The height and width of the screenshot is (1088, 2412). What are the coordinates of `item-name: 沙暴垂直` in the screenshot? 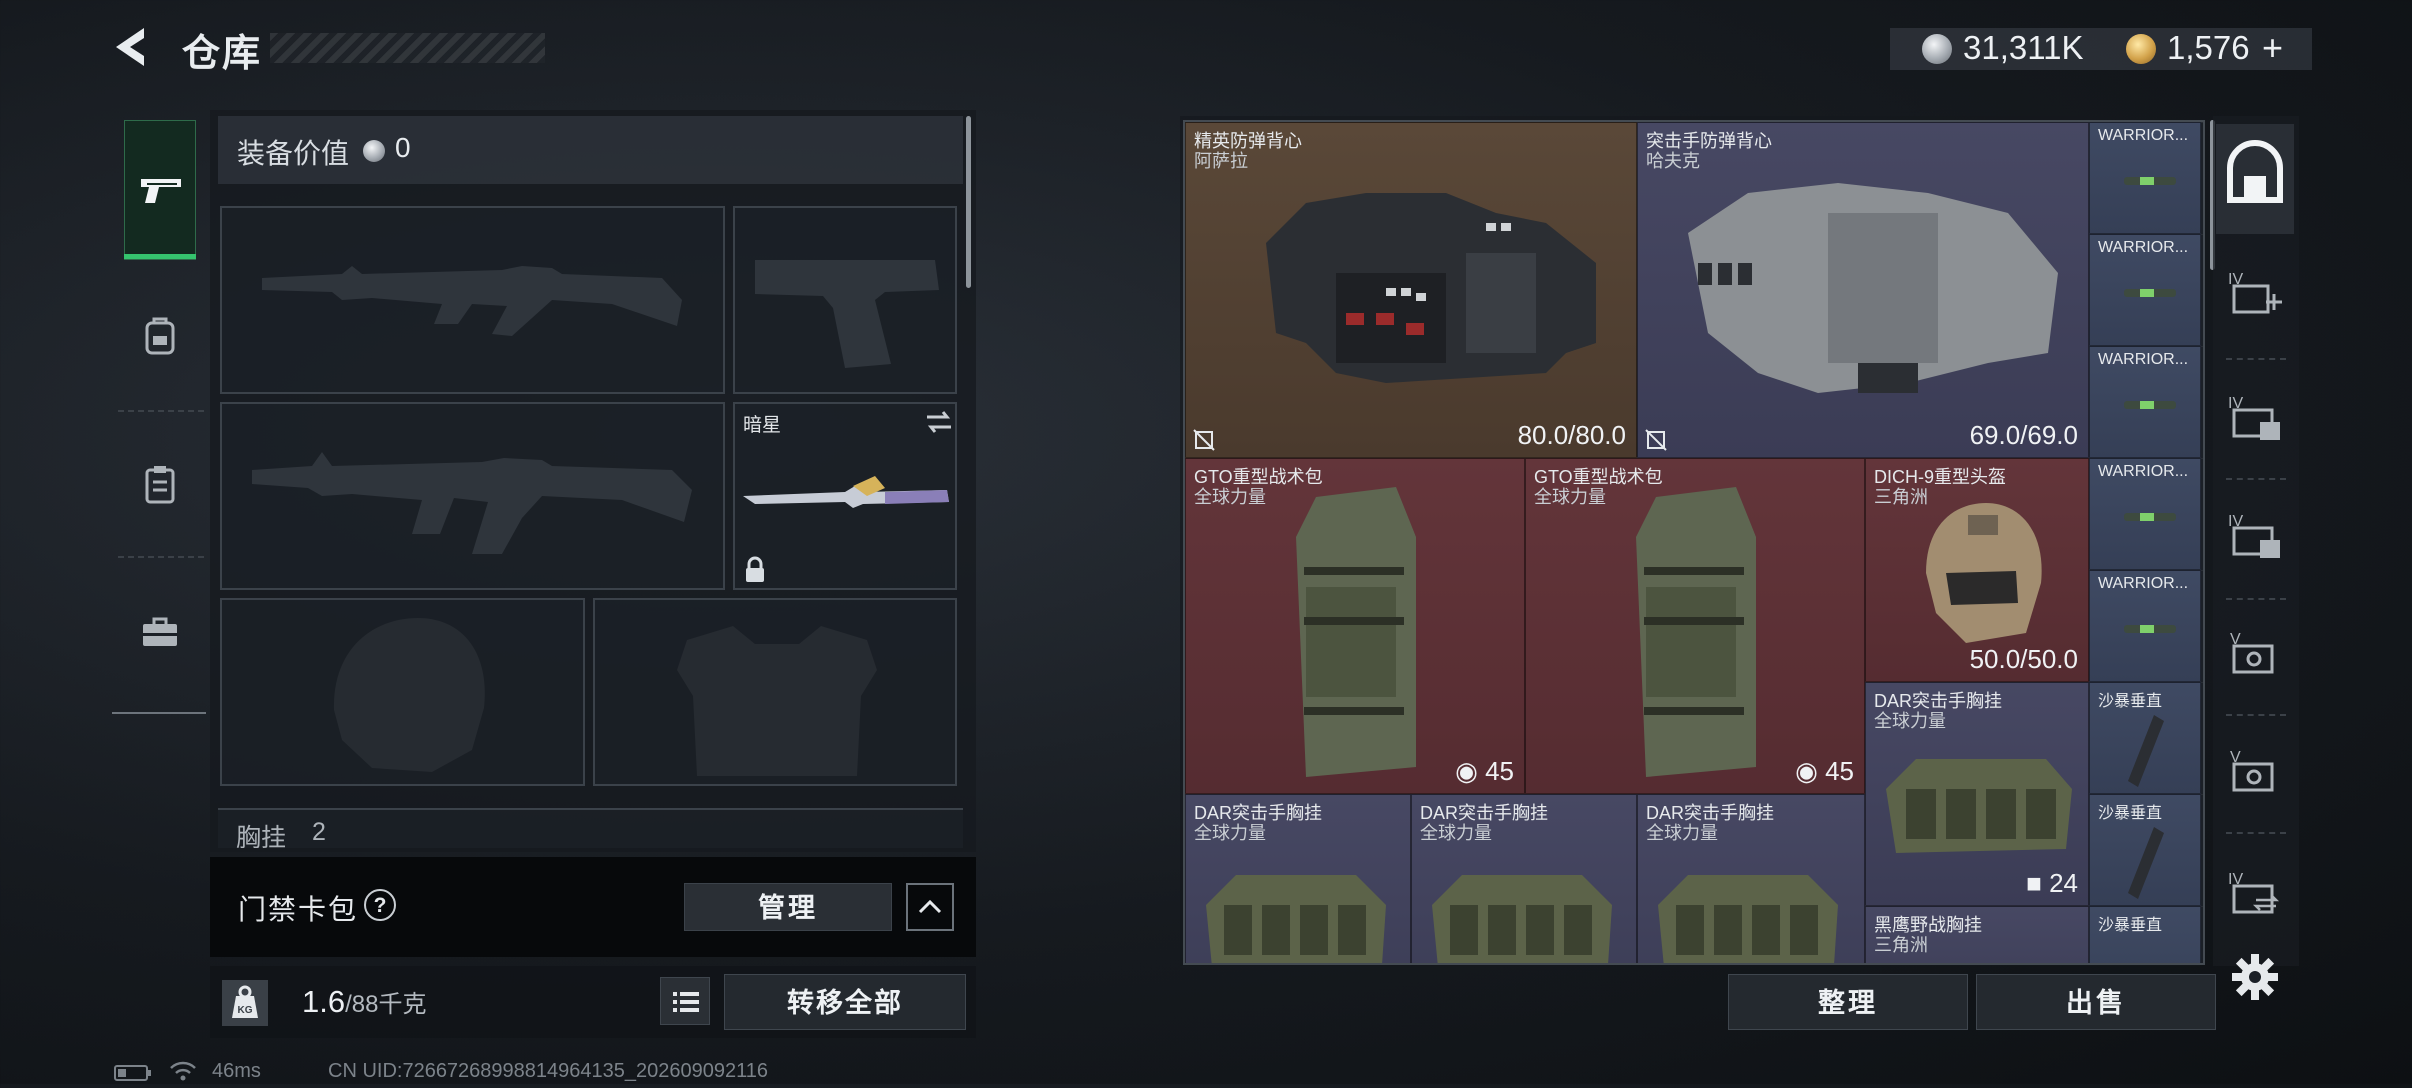 It's located at (2130, 813).